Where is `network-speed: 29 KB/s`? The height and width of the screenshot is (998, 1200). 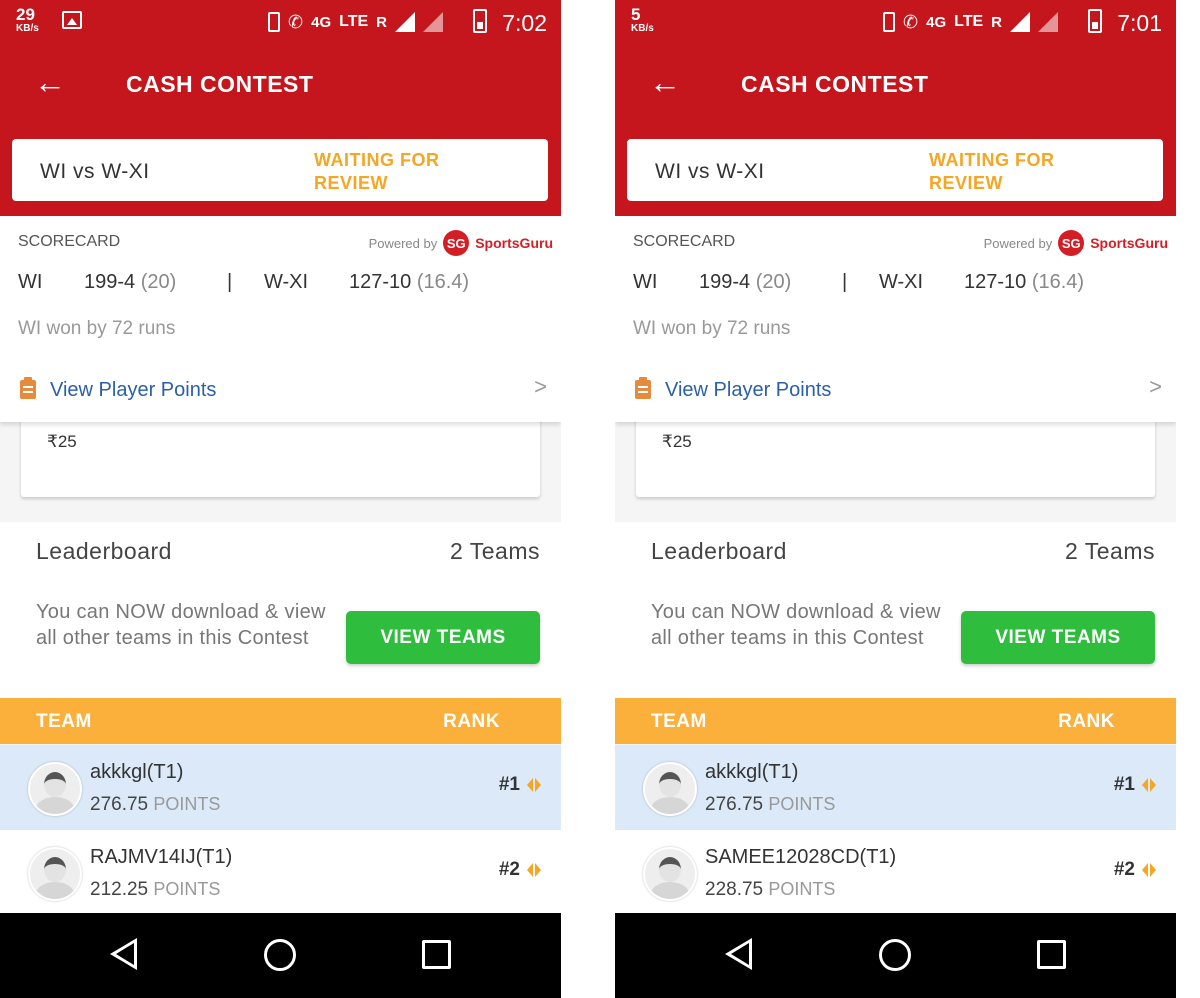 network-speed: 29 KB/s is located at coordinates (27, 19).